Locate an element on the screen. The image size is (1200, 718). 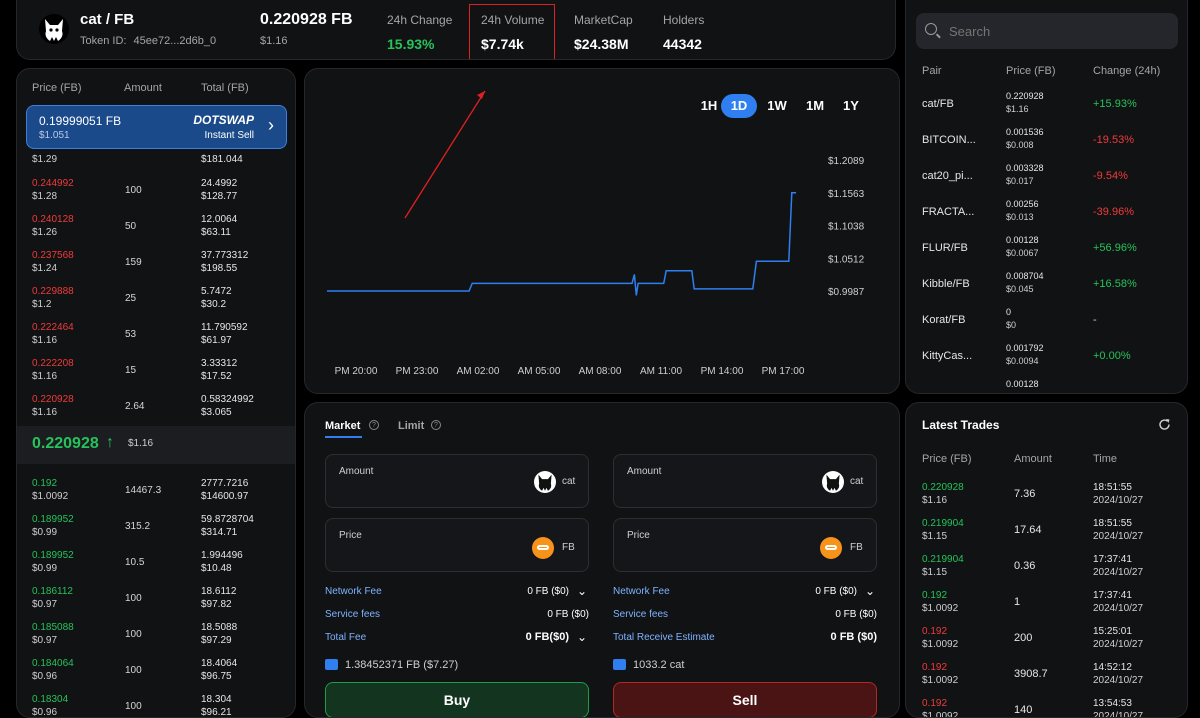
wallet-icon is located at coordinates (331, 664).